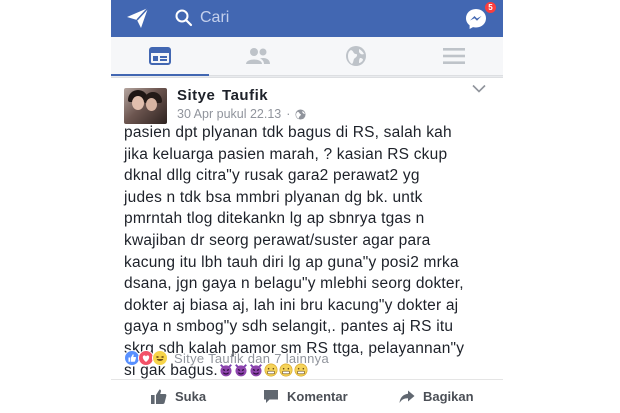  I want to click on menu-icon, so click(454, 56).